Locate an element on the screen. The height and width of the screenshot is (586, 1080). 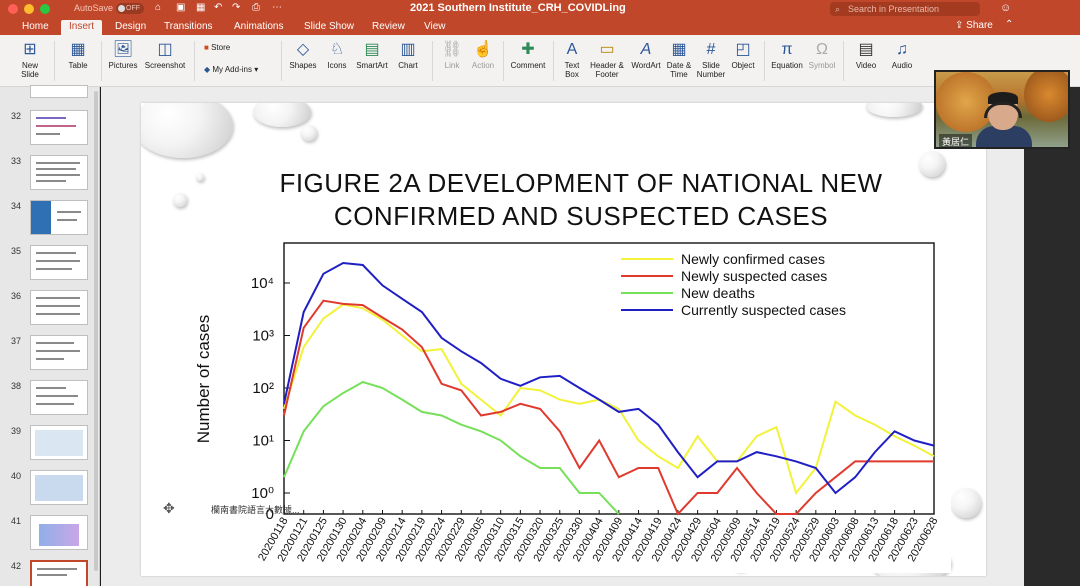
slide-number: 37 is located at coordinates (16, 341).